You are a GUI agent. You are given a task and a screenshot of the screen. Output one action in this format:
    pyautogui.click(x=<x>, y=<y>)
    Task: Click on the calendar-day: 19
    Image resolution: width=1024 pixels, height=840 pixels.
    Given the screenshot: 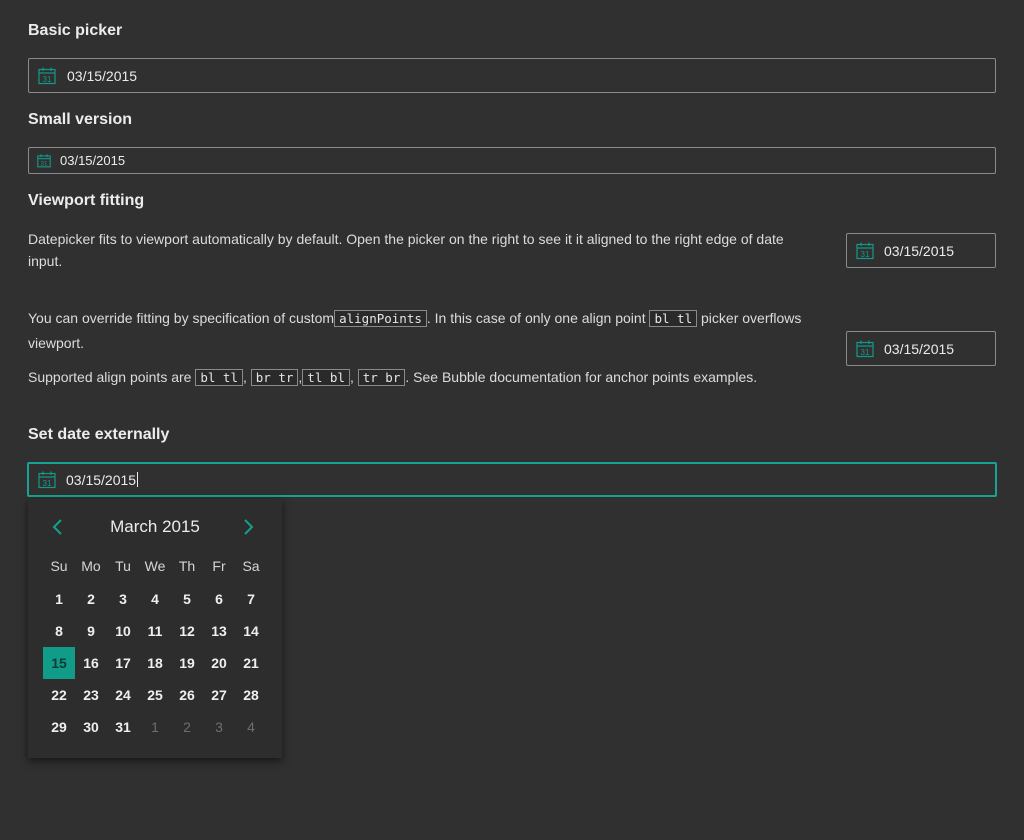 What is the action you would take?
    pyautogui.click(x=187, y=663)
    